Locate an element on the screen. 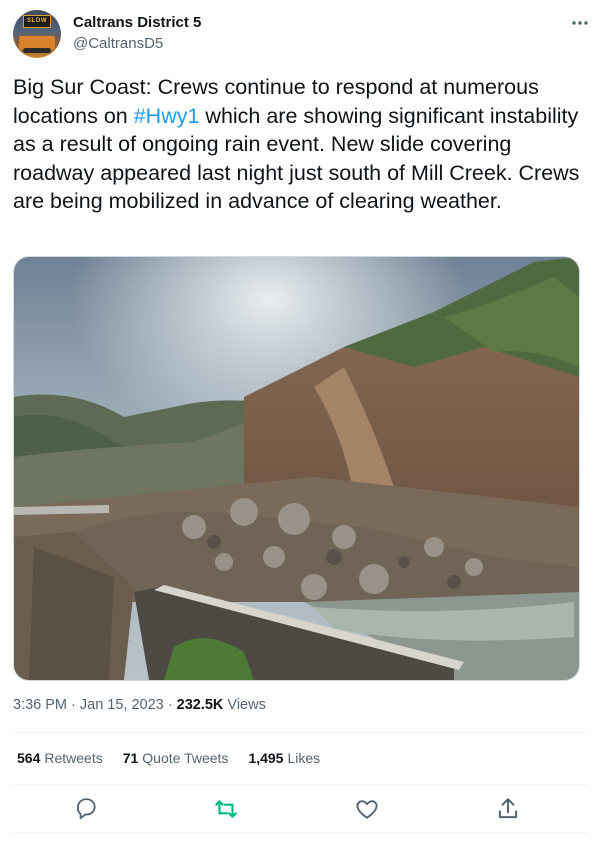 The image size is (609, 842). avatar-truck is located at coordinates (37, 44).